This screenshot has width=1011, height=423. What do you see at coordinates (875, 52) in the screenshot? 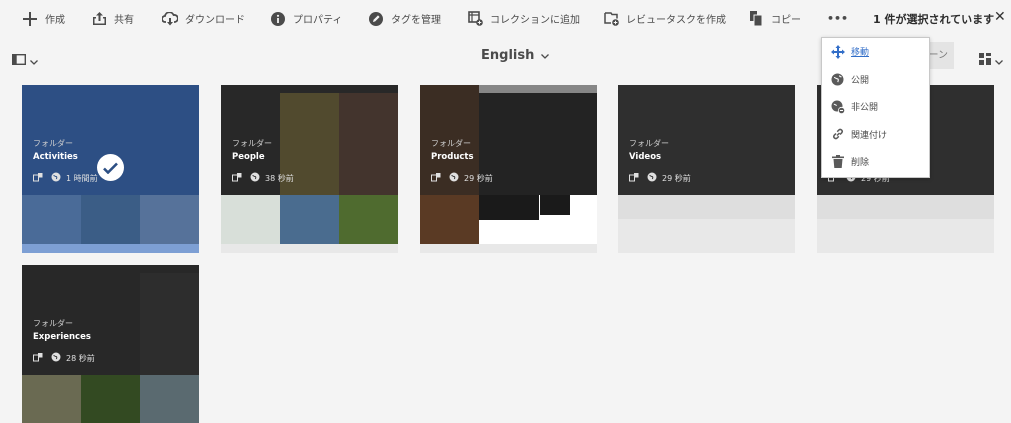
I see `menu-item-move: 移動` at bounding box center [875, 52].